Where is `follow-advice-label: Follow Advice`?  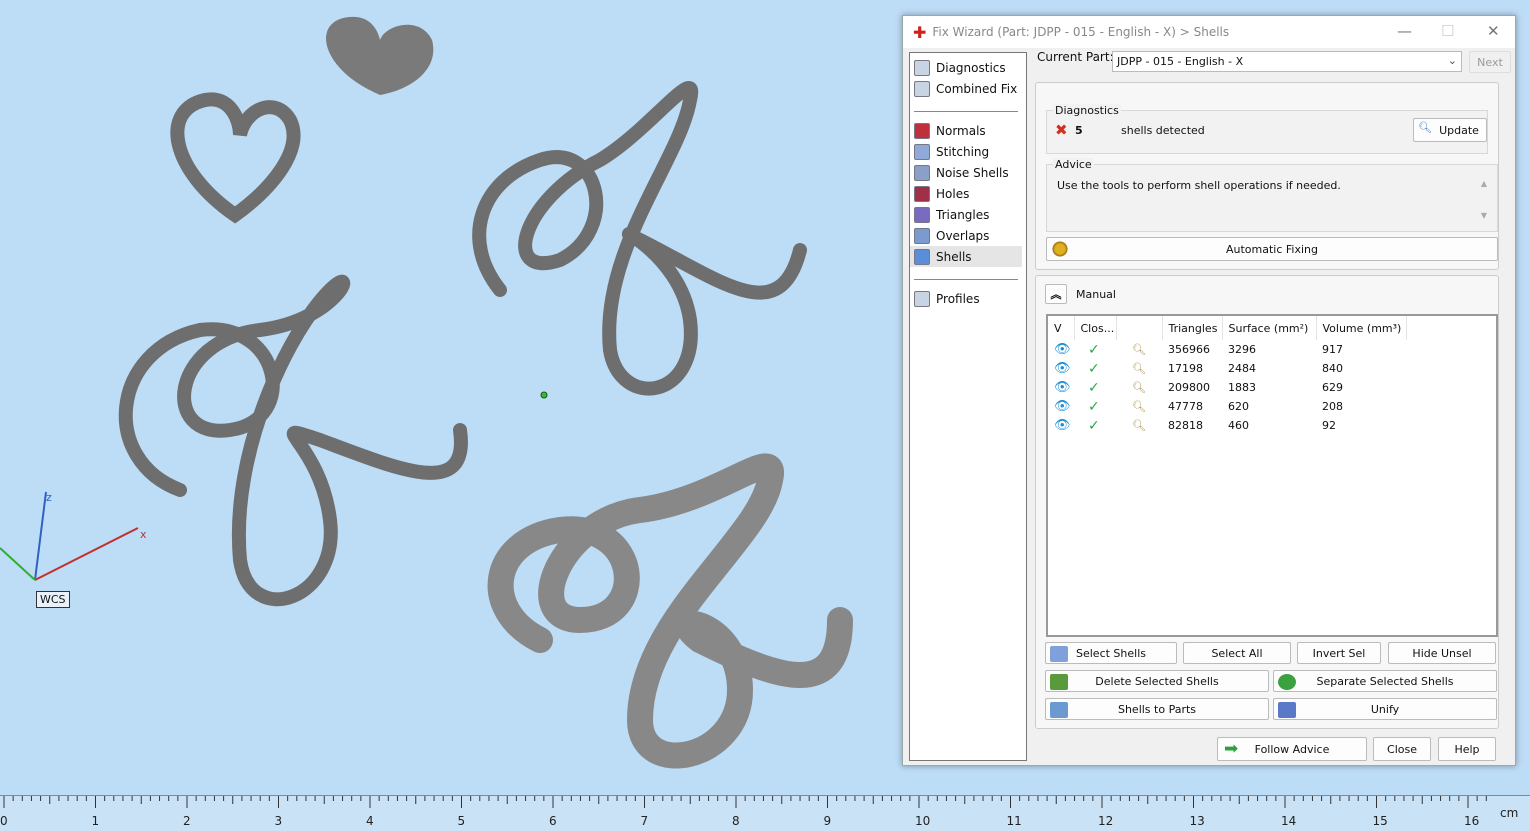 follow-advice-label: Follow Advice is located at coordinates (1292, 749).